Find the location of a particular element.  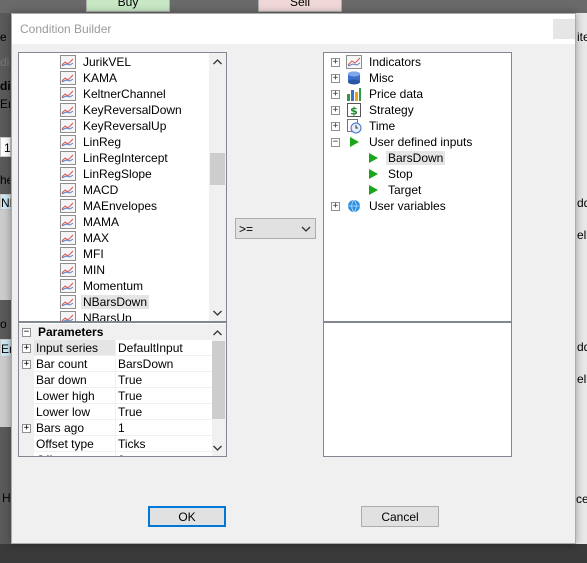

indicator-list-item: MAEnvelopes is located at coordinates (109, 206).